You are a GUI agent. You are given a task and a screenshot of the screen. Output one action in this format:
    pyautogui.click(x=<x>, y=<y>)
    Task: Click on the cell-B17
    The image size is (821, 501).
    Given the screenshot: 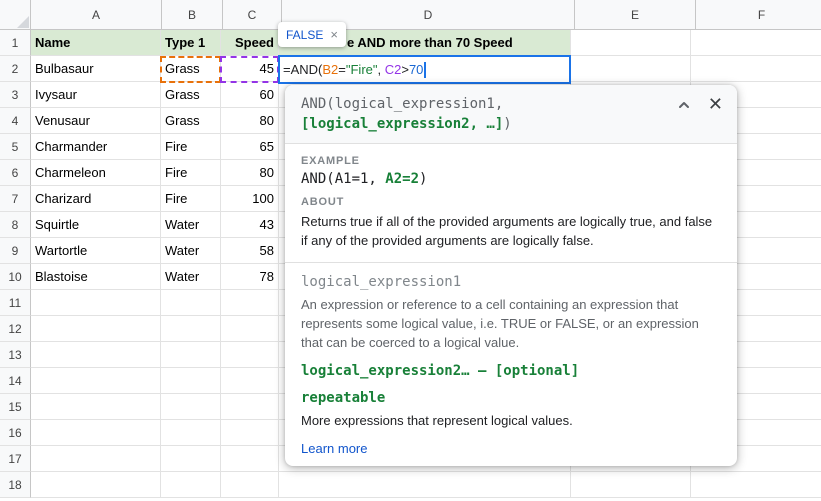 What is the action you would take?
    pyautogui.click(x=191, y=459)
    